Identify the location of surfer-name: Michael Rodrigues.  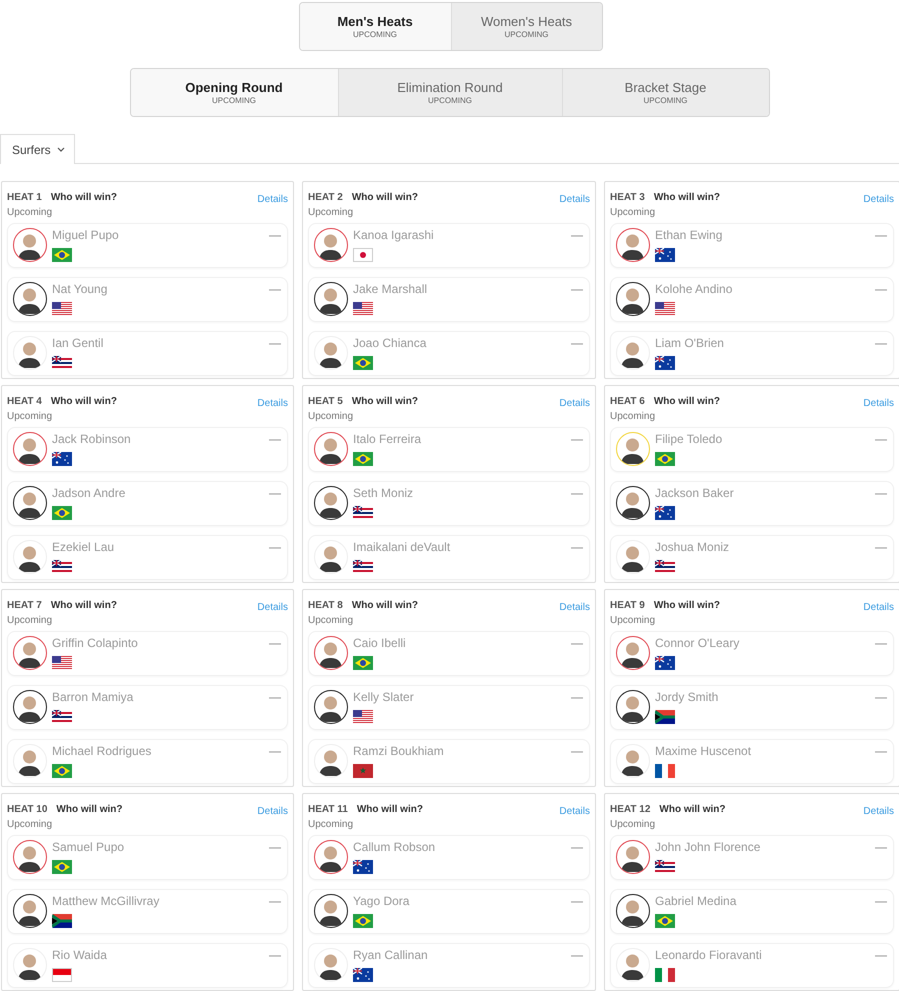
(102, 751).